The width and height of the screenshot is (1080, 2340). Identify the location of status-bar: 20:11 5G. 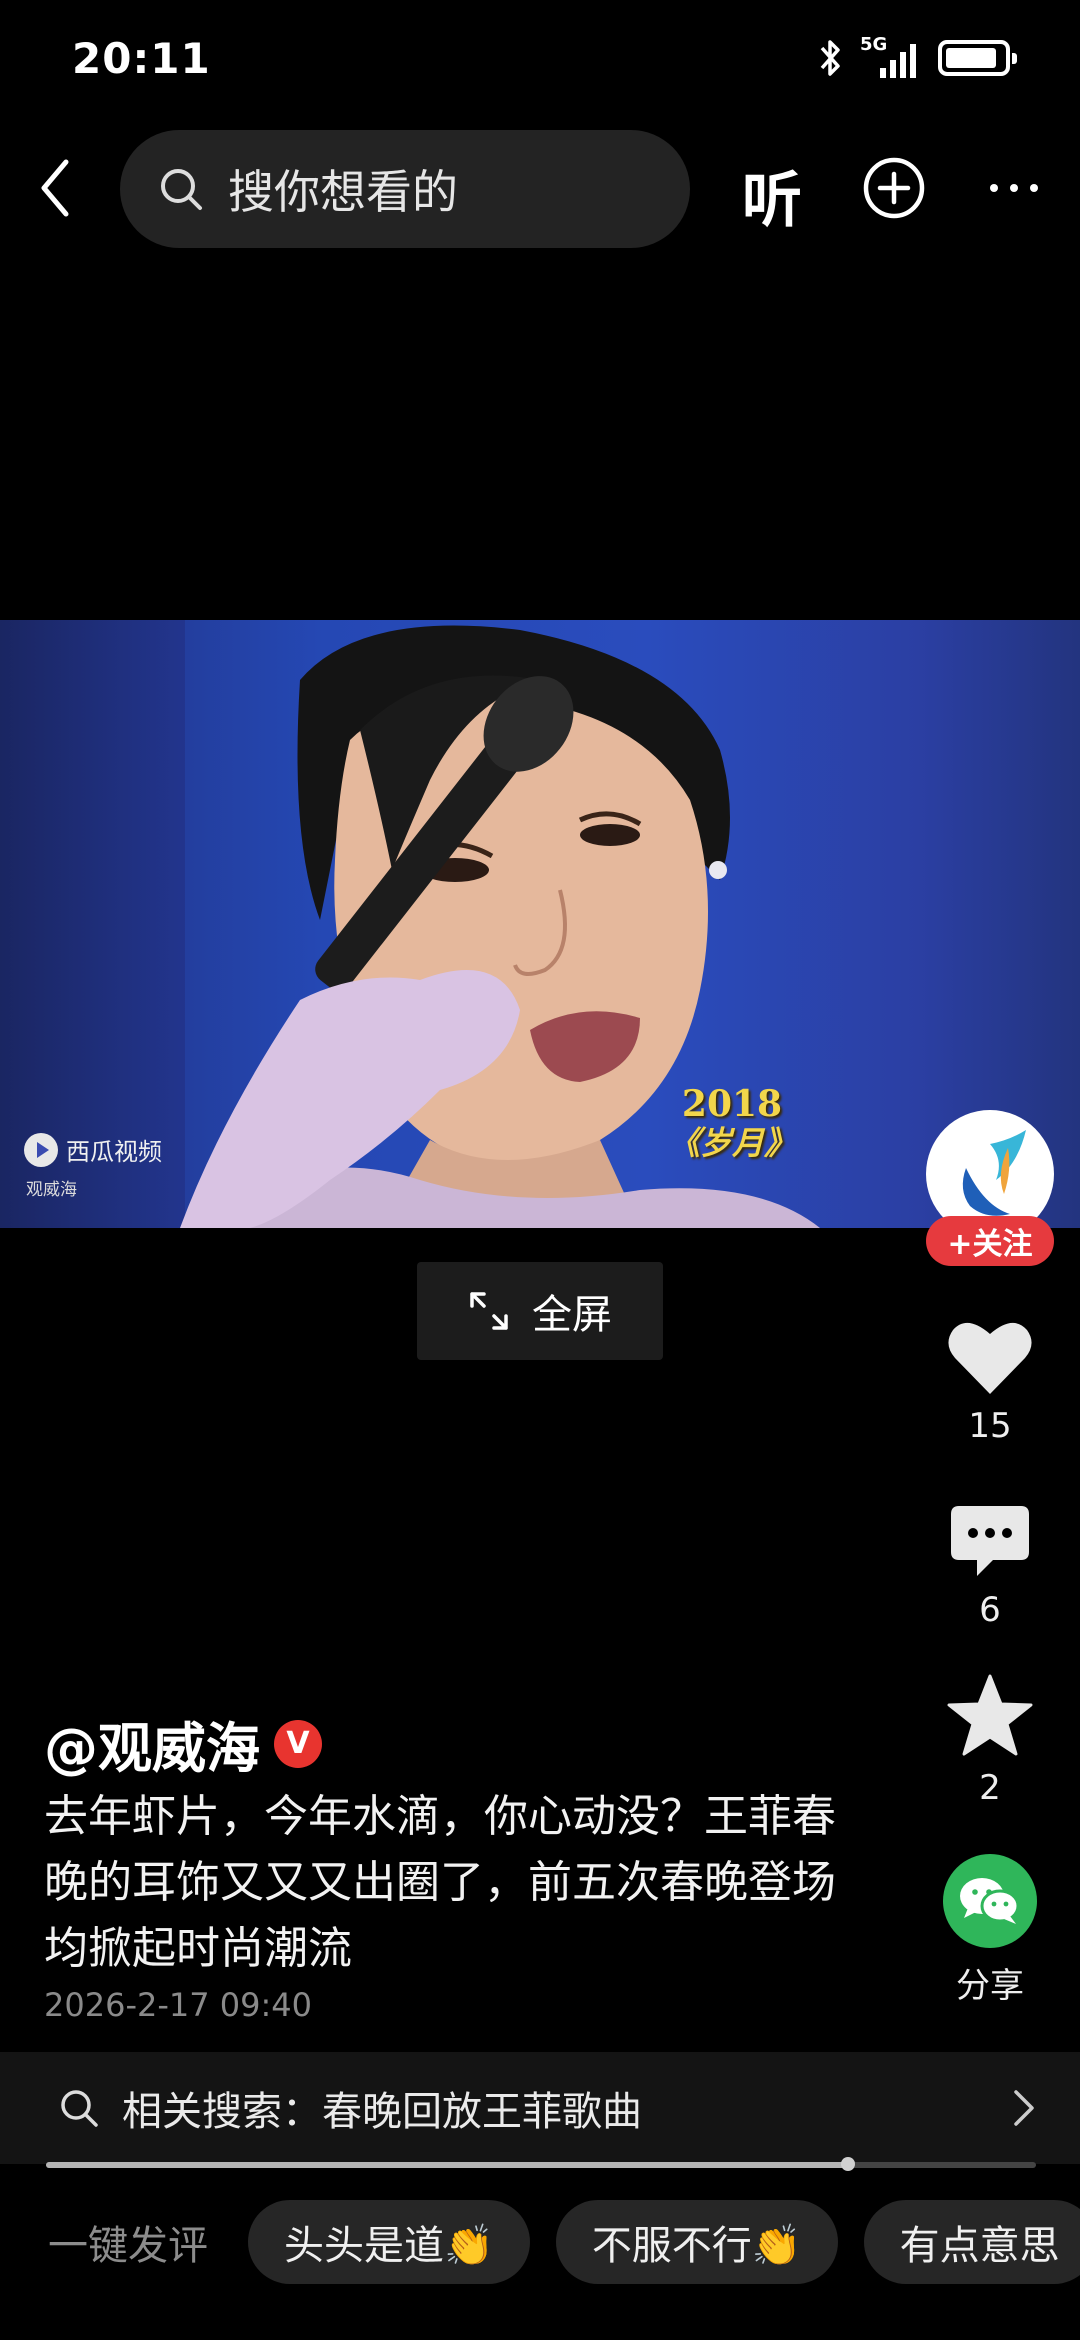
(540, 60).